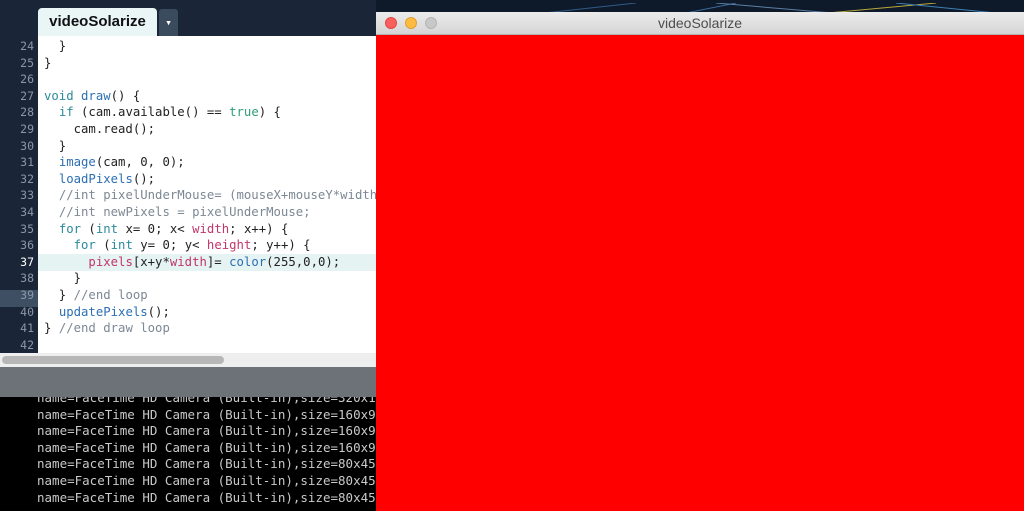 The image size is (1024, 511). Describe the element at coordinates (27, 62) in the screenshot. I see `line-number: 25` at that location.